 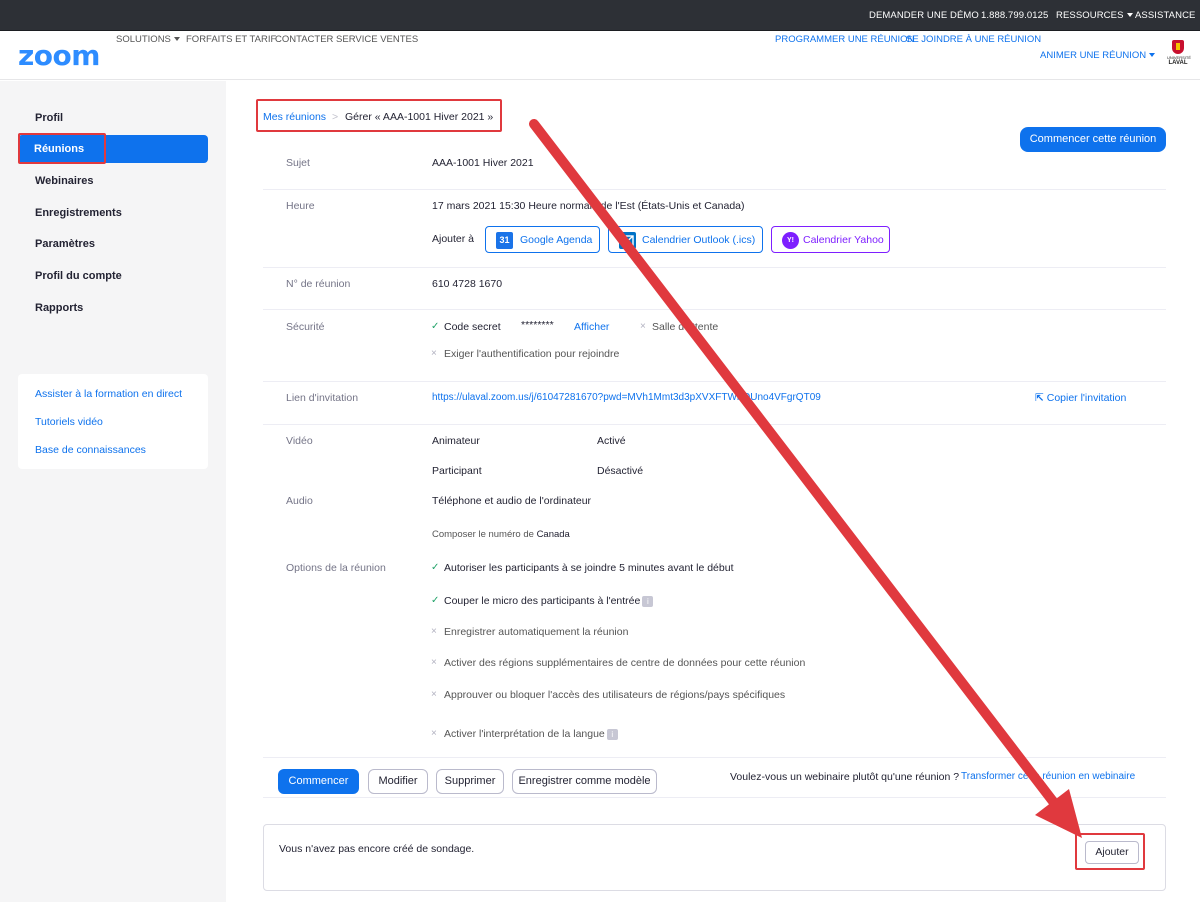 What do you see at coordinates (1093, 139) in the screenshot?
I see `start-this-meeting-button: Commencer cette réunion` at bounding box center [1093, 139].